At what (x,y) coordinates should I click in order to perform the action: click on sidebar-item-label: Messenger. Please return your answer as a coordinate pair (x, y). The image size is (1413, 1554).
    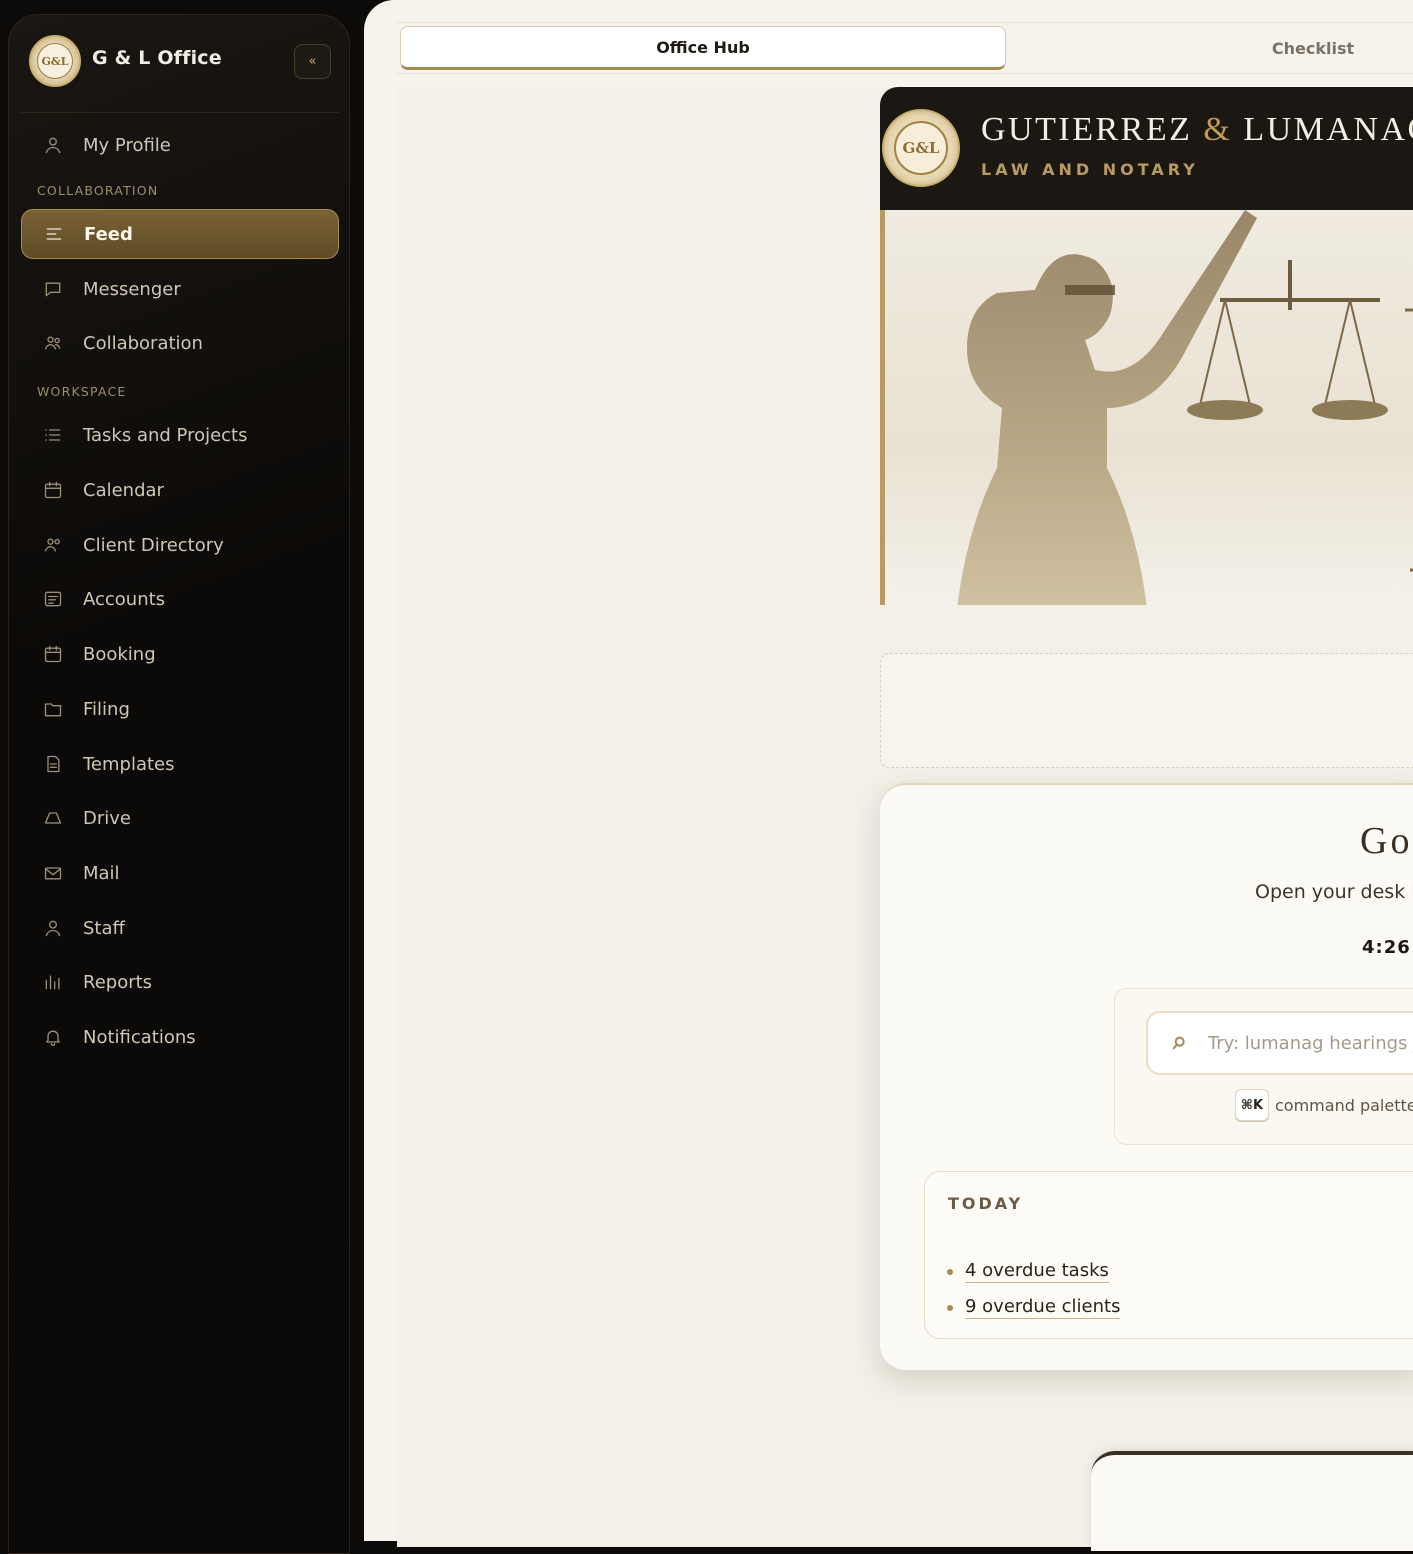
    Looking at the image, I should click on (132, 289).